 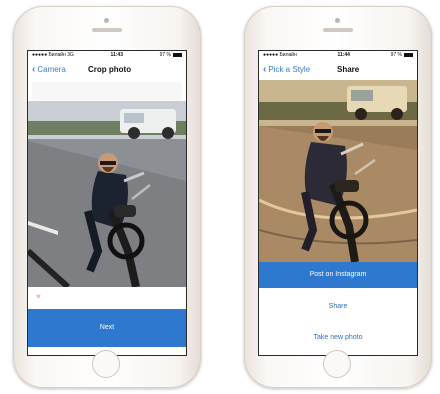 I want to click on carrier-label: ●●●●● Билайн, so click(x=280, y=55).